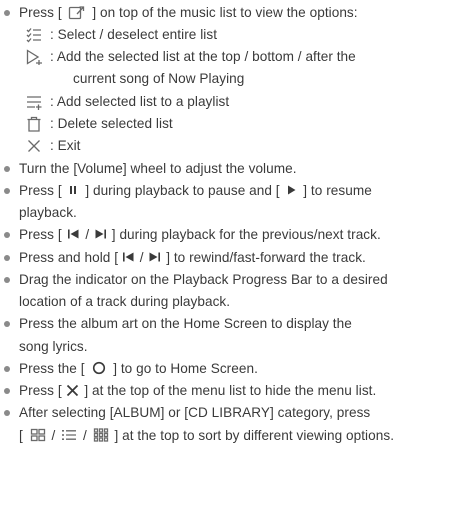  I want to click on add-to-now-playing-icon, so click(34, 57).